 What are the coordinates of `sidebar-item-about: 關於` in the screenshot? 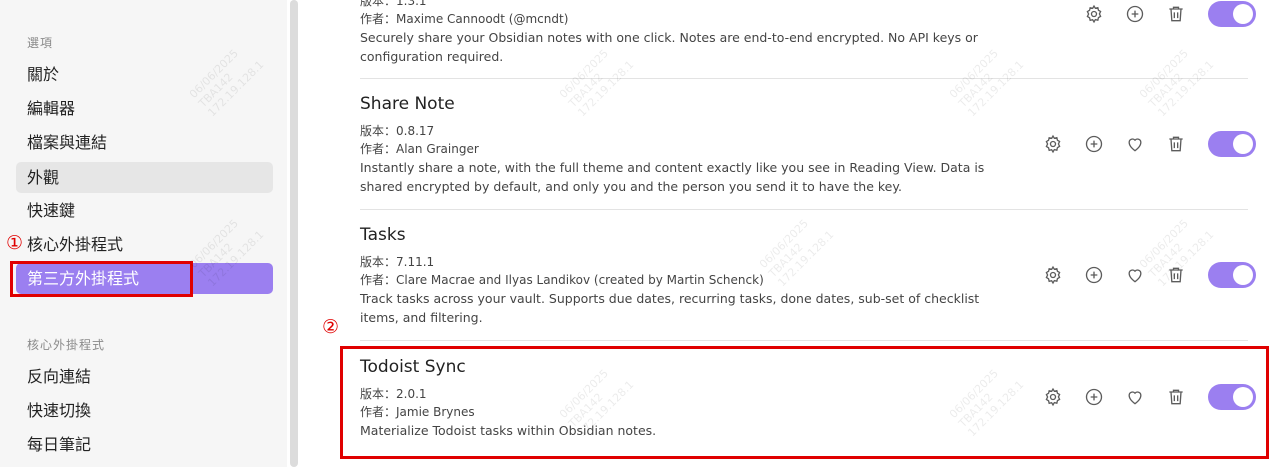 It's located at (144, 74).